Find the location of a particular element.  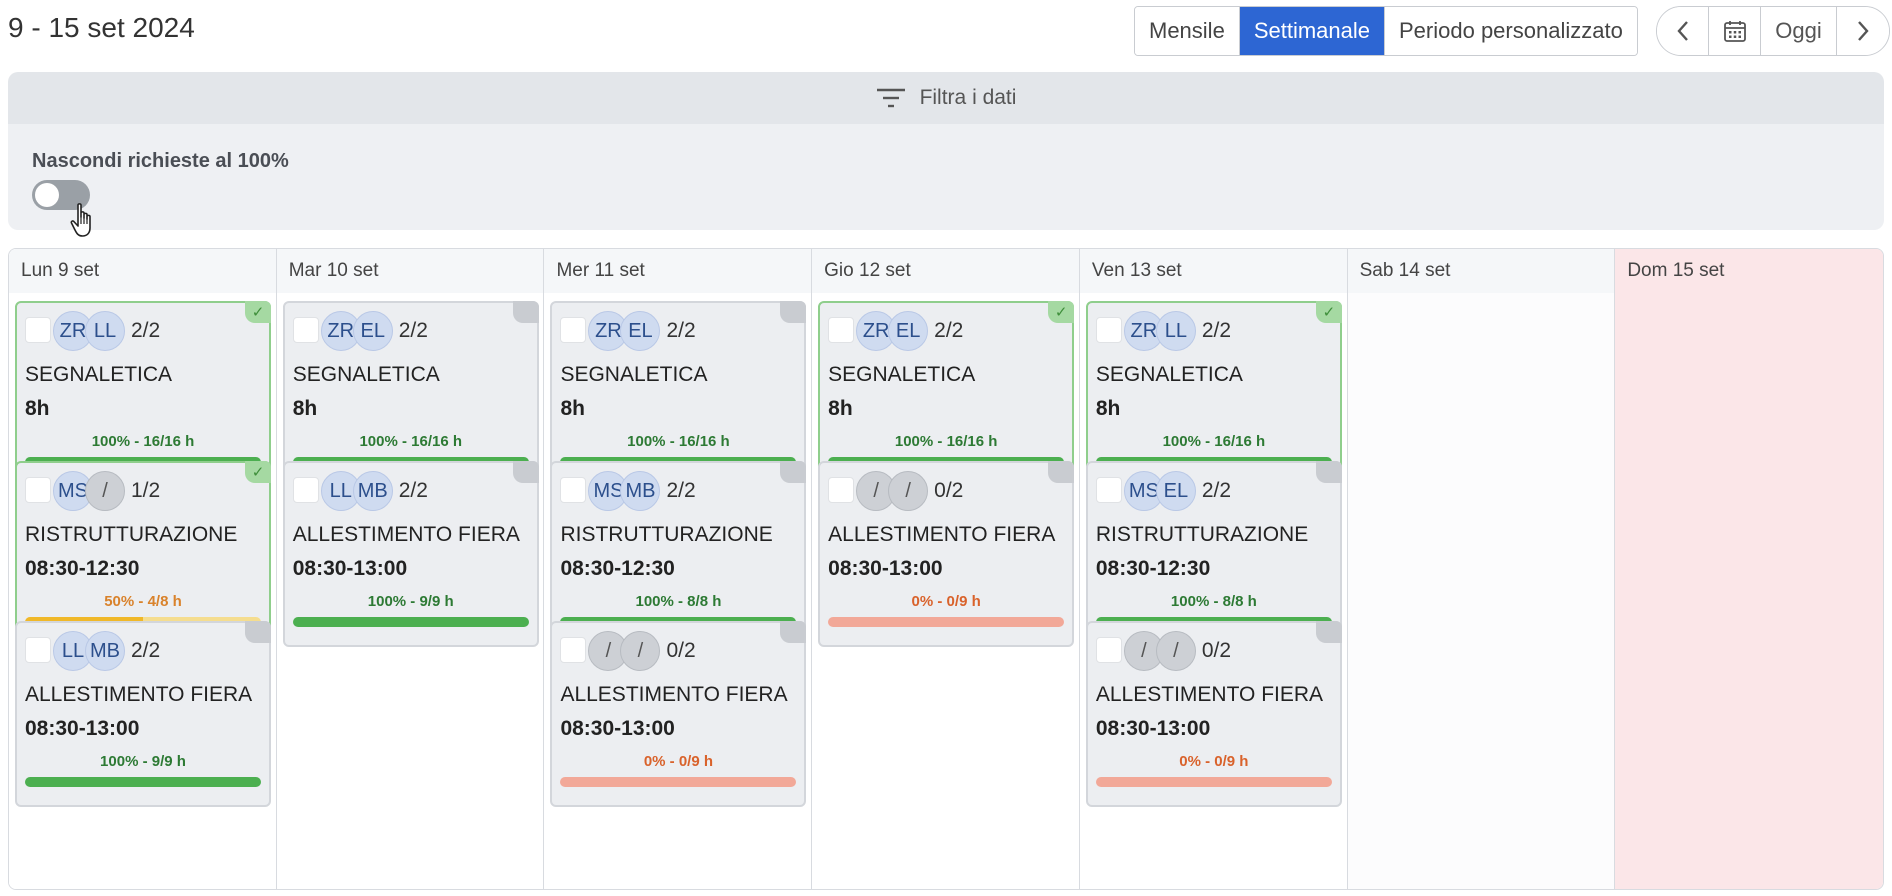

day-header: Dom 15 set is located at coordinates (1749, 271).